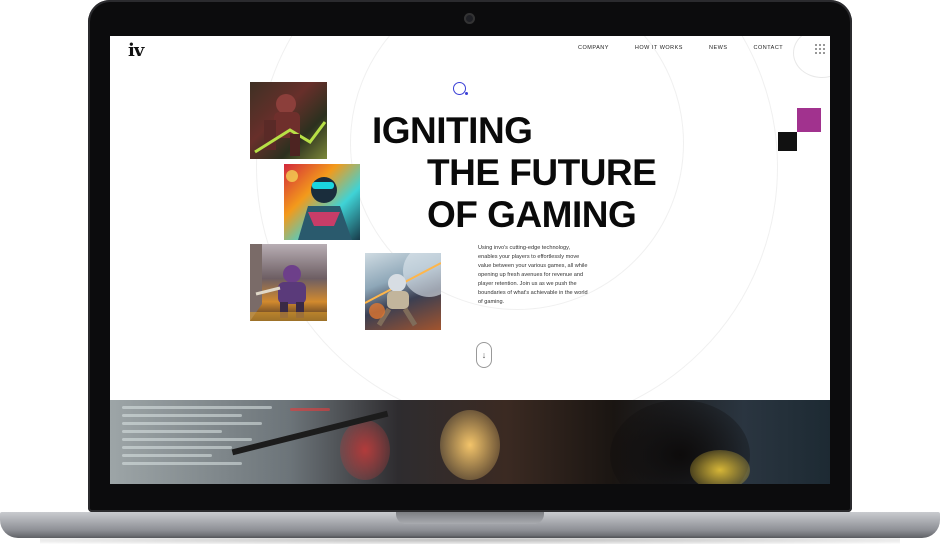 This screenshot has height=544, width=940. What do you see at coordinates (659, 48) in the screenshot?
I see `nav-how-it-works: HOW IT WORKS` at bounding box center [659, 48].